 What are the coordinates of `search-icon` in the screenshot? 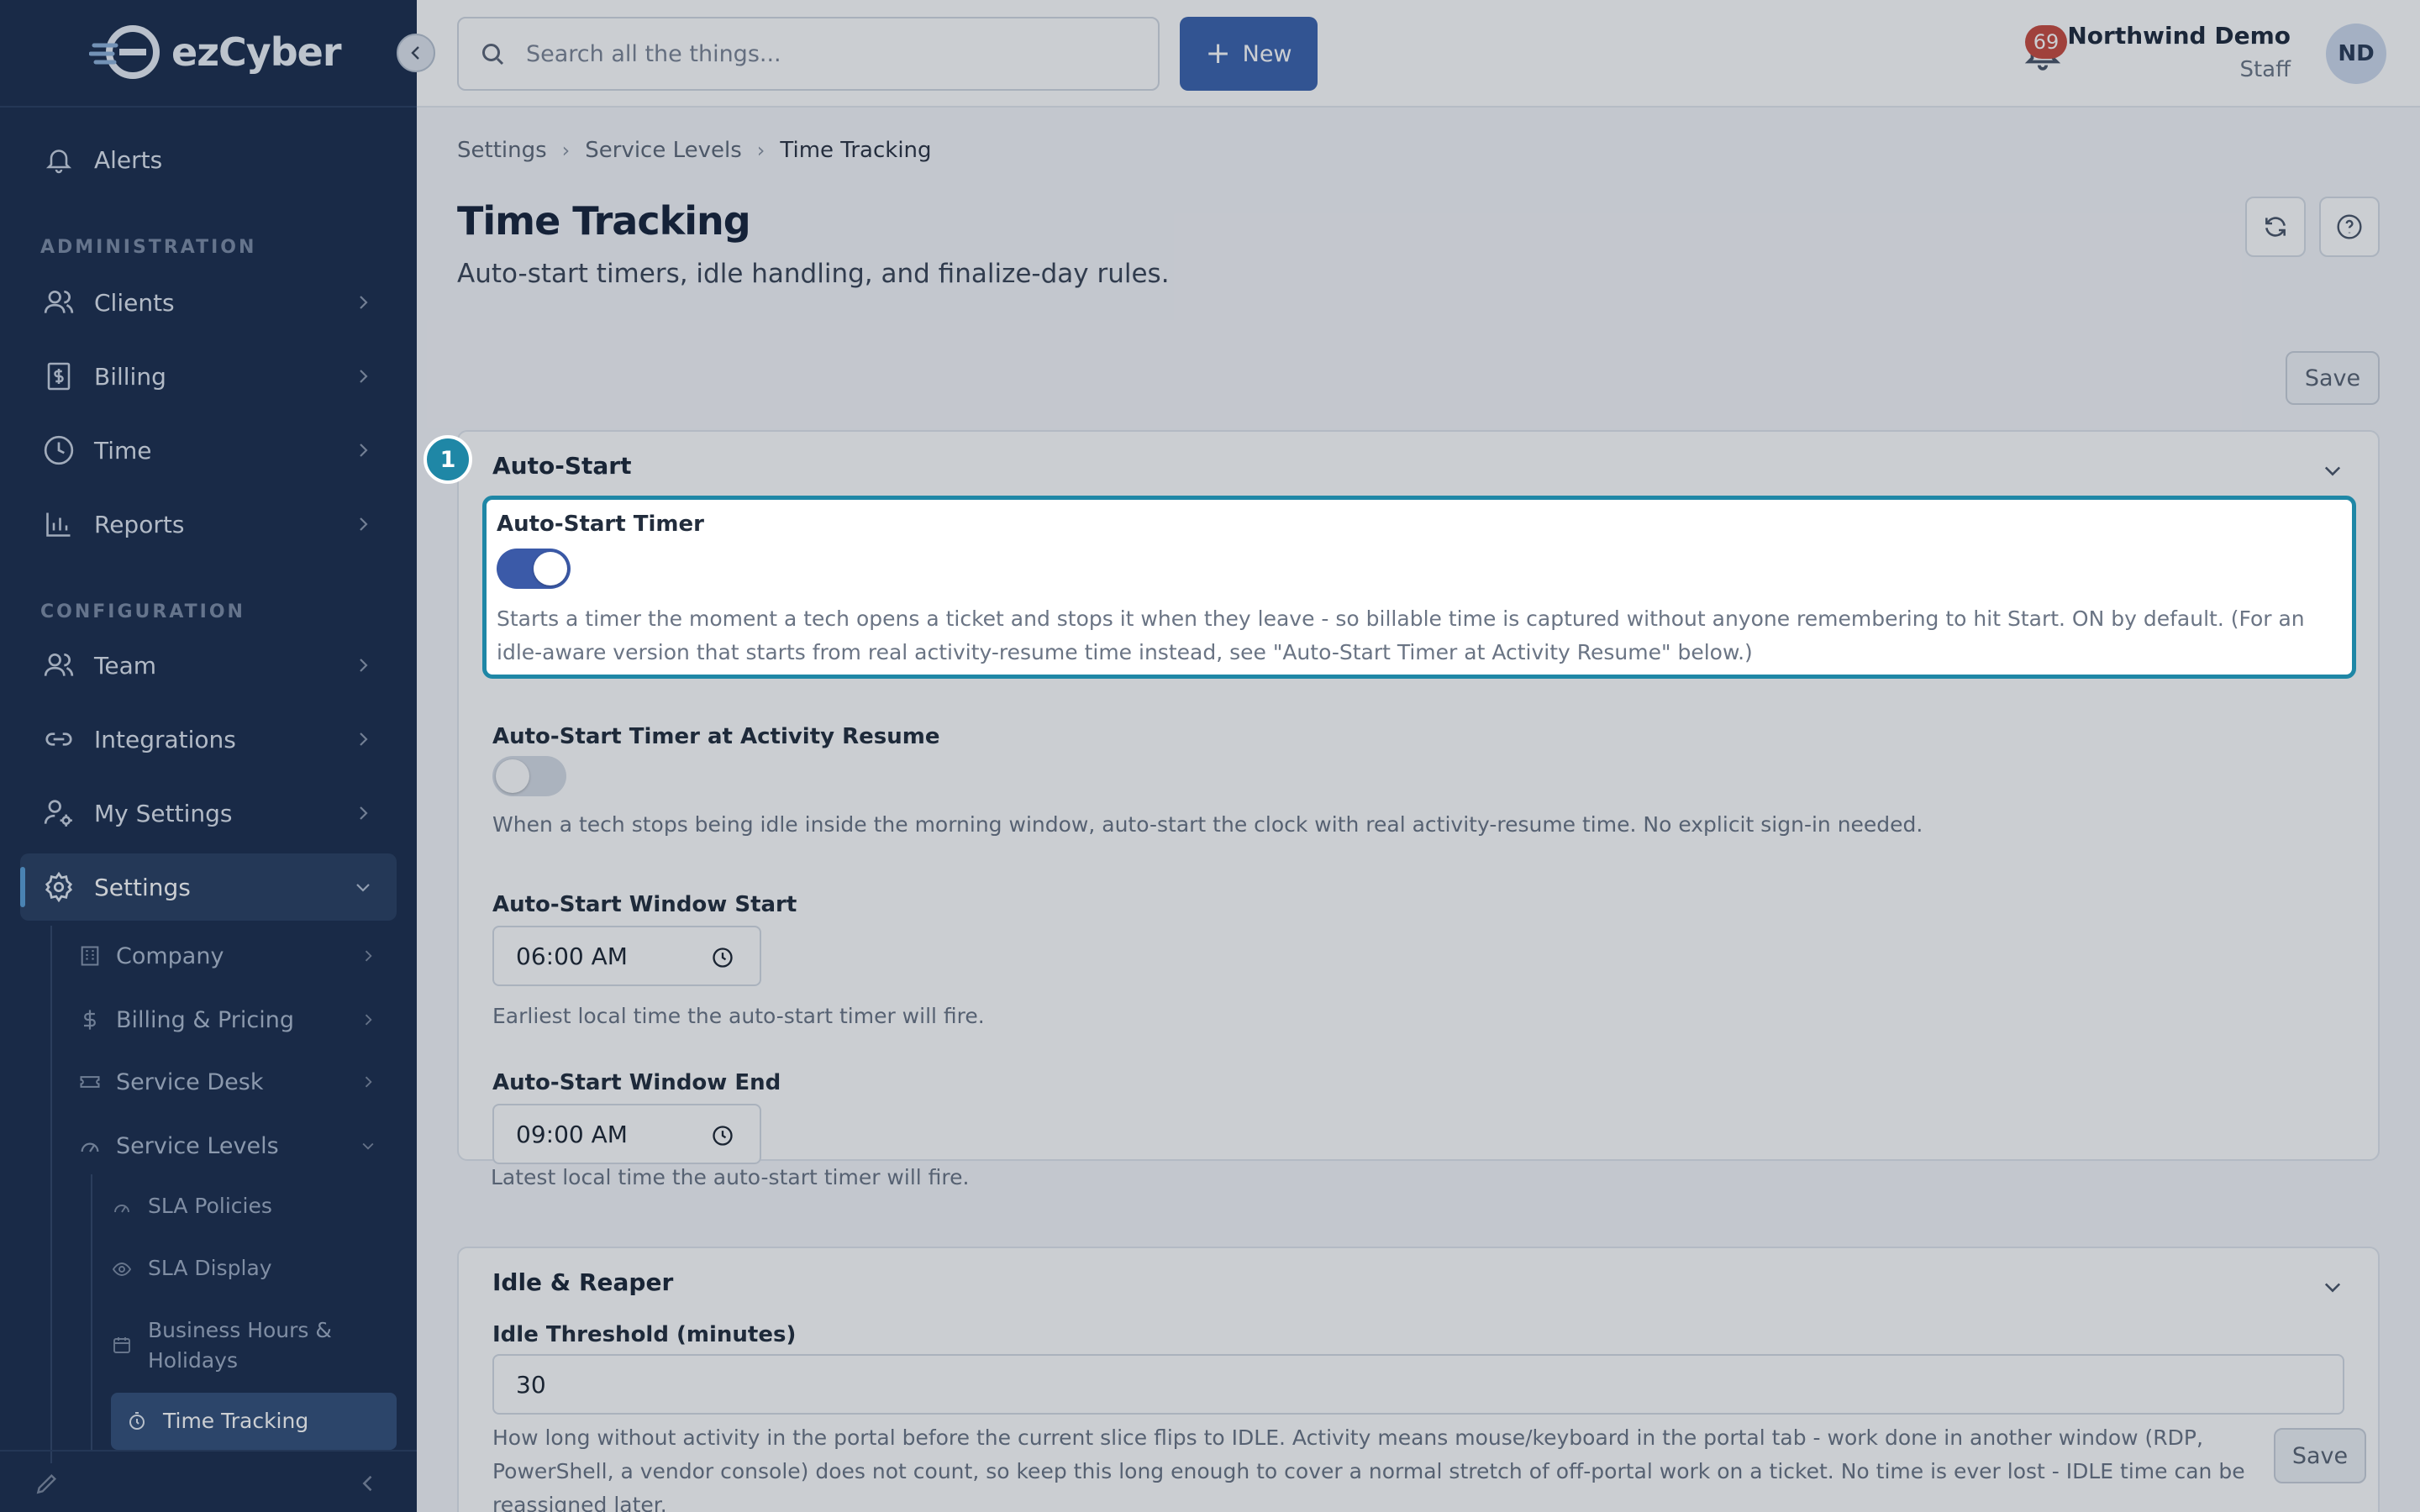 It's located at (493, 55).